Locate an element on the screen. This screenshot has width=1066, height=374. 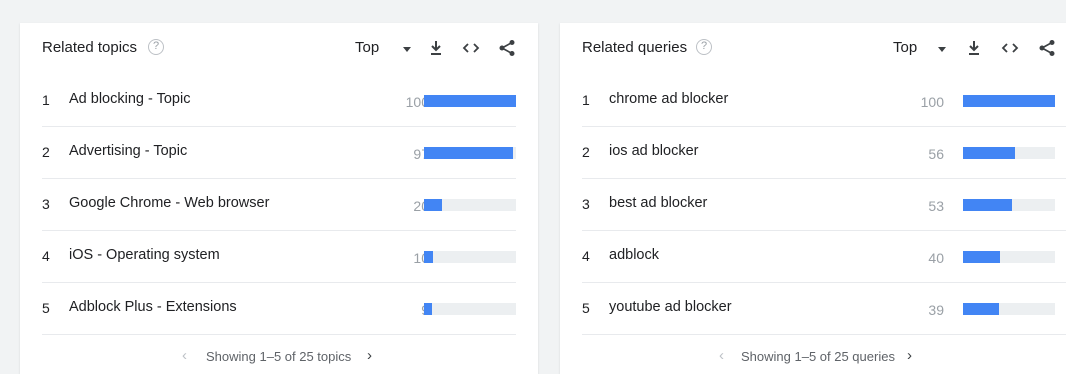
card-header: Related topics ? Top is located at coordinates (279, 49).